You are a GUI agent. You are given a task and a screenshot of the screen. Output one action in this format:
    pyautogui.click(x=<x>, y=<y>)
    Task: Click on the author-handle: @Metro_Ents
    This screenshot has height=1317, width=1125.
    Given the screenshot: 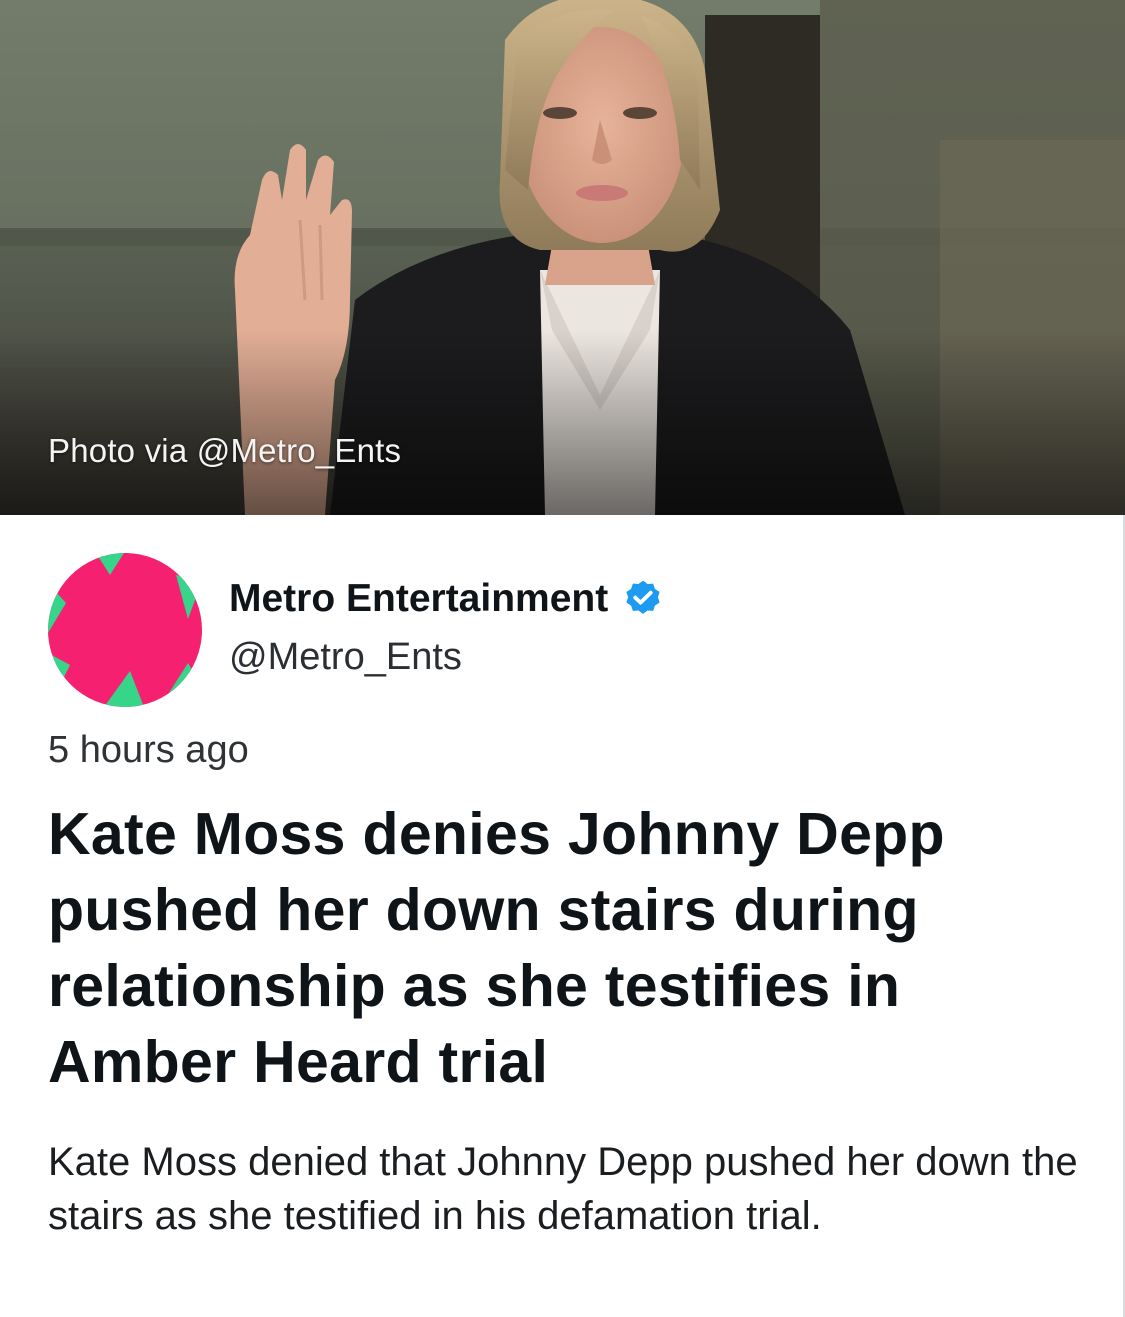 What is the action you would take?
    pyautogui.click(x=345, y=657)
    